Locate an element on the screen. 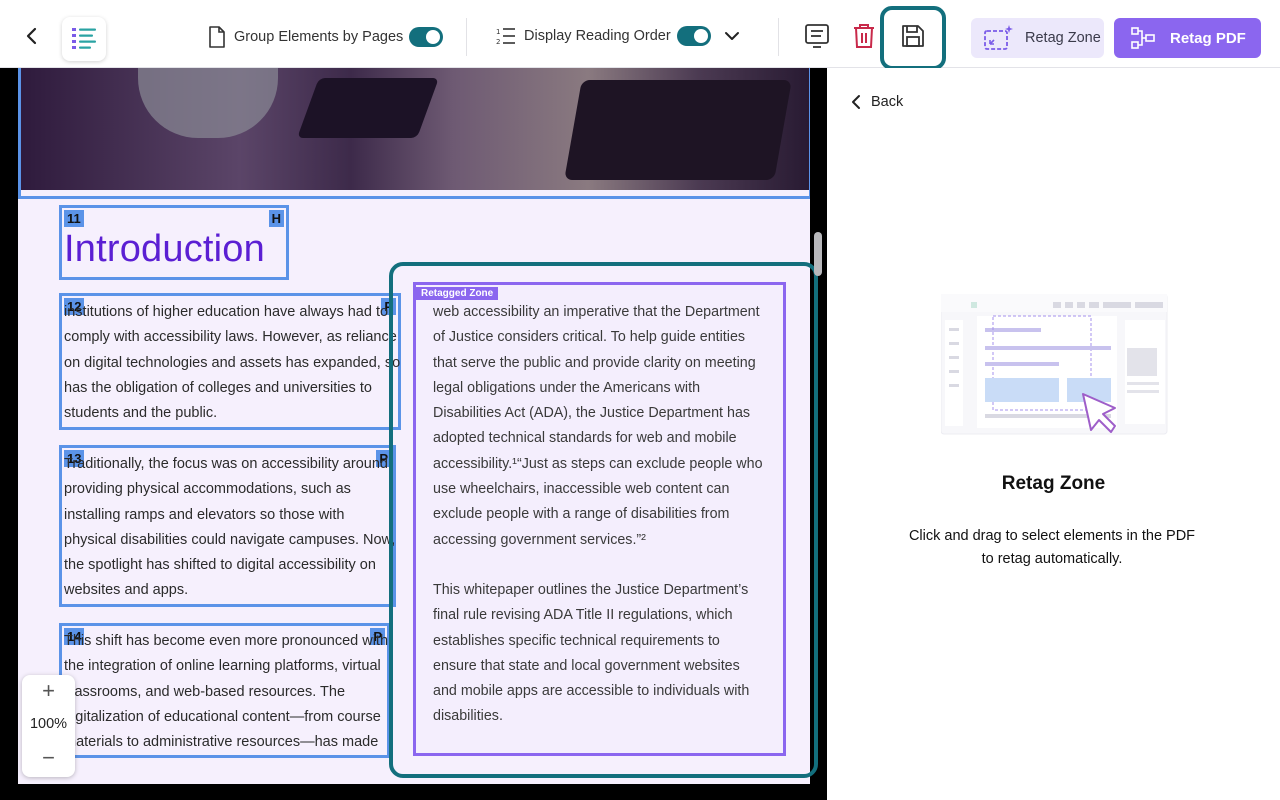 This screenshot has height=800, width=1280. back-label: Back is located at coordinates (887, 102).